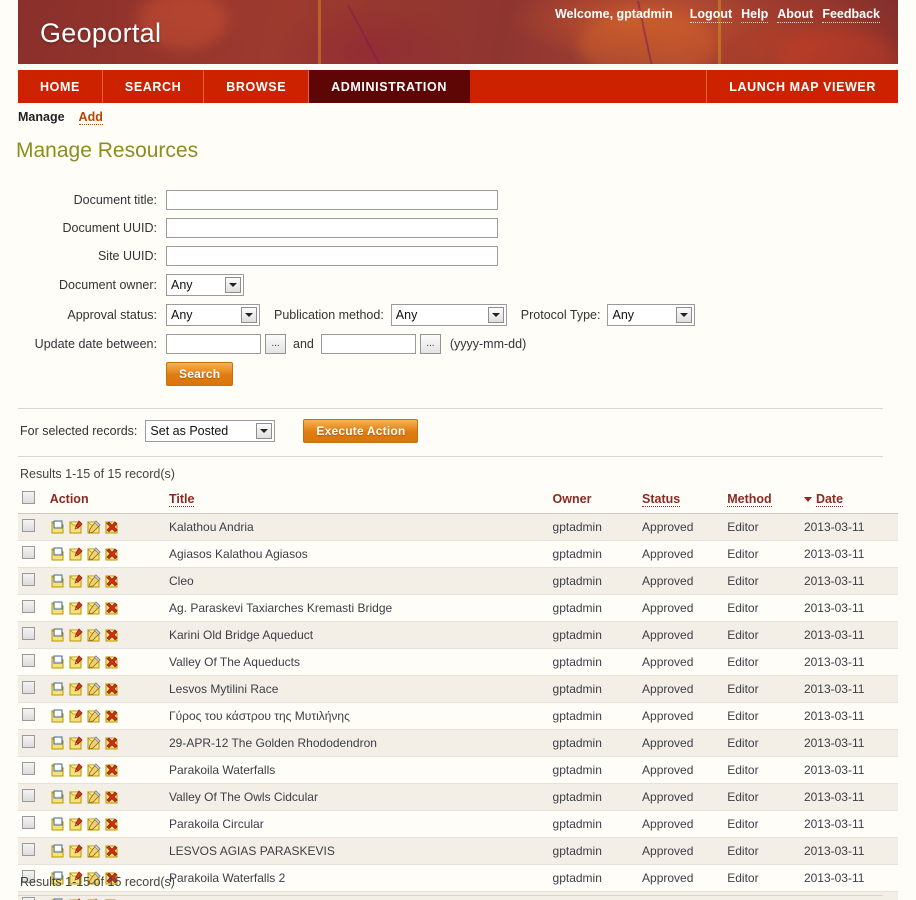  What do you see at coordinates (357, 824) in the screenshot?
I see `row-title-cell: Parakoila Circular` at bounding box center [357, 824].